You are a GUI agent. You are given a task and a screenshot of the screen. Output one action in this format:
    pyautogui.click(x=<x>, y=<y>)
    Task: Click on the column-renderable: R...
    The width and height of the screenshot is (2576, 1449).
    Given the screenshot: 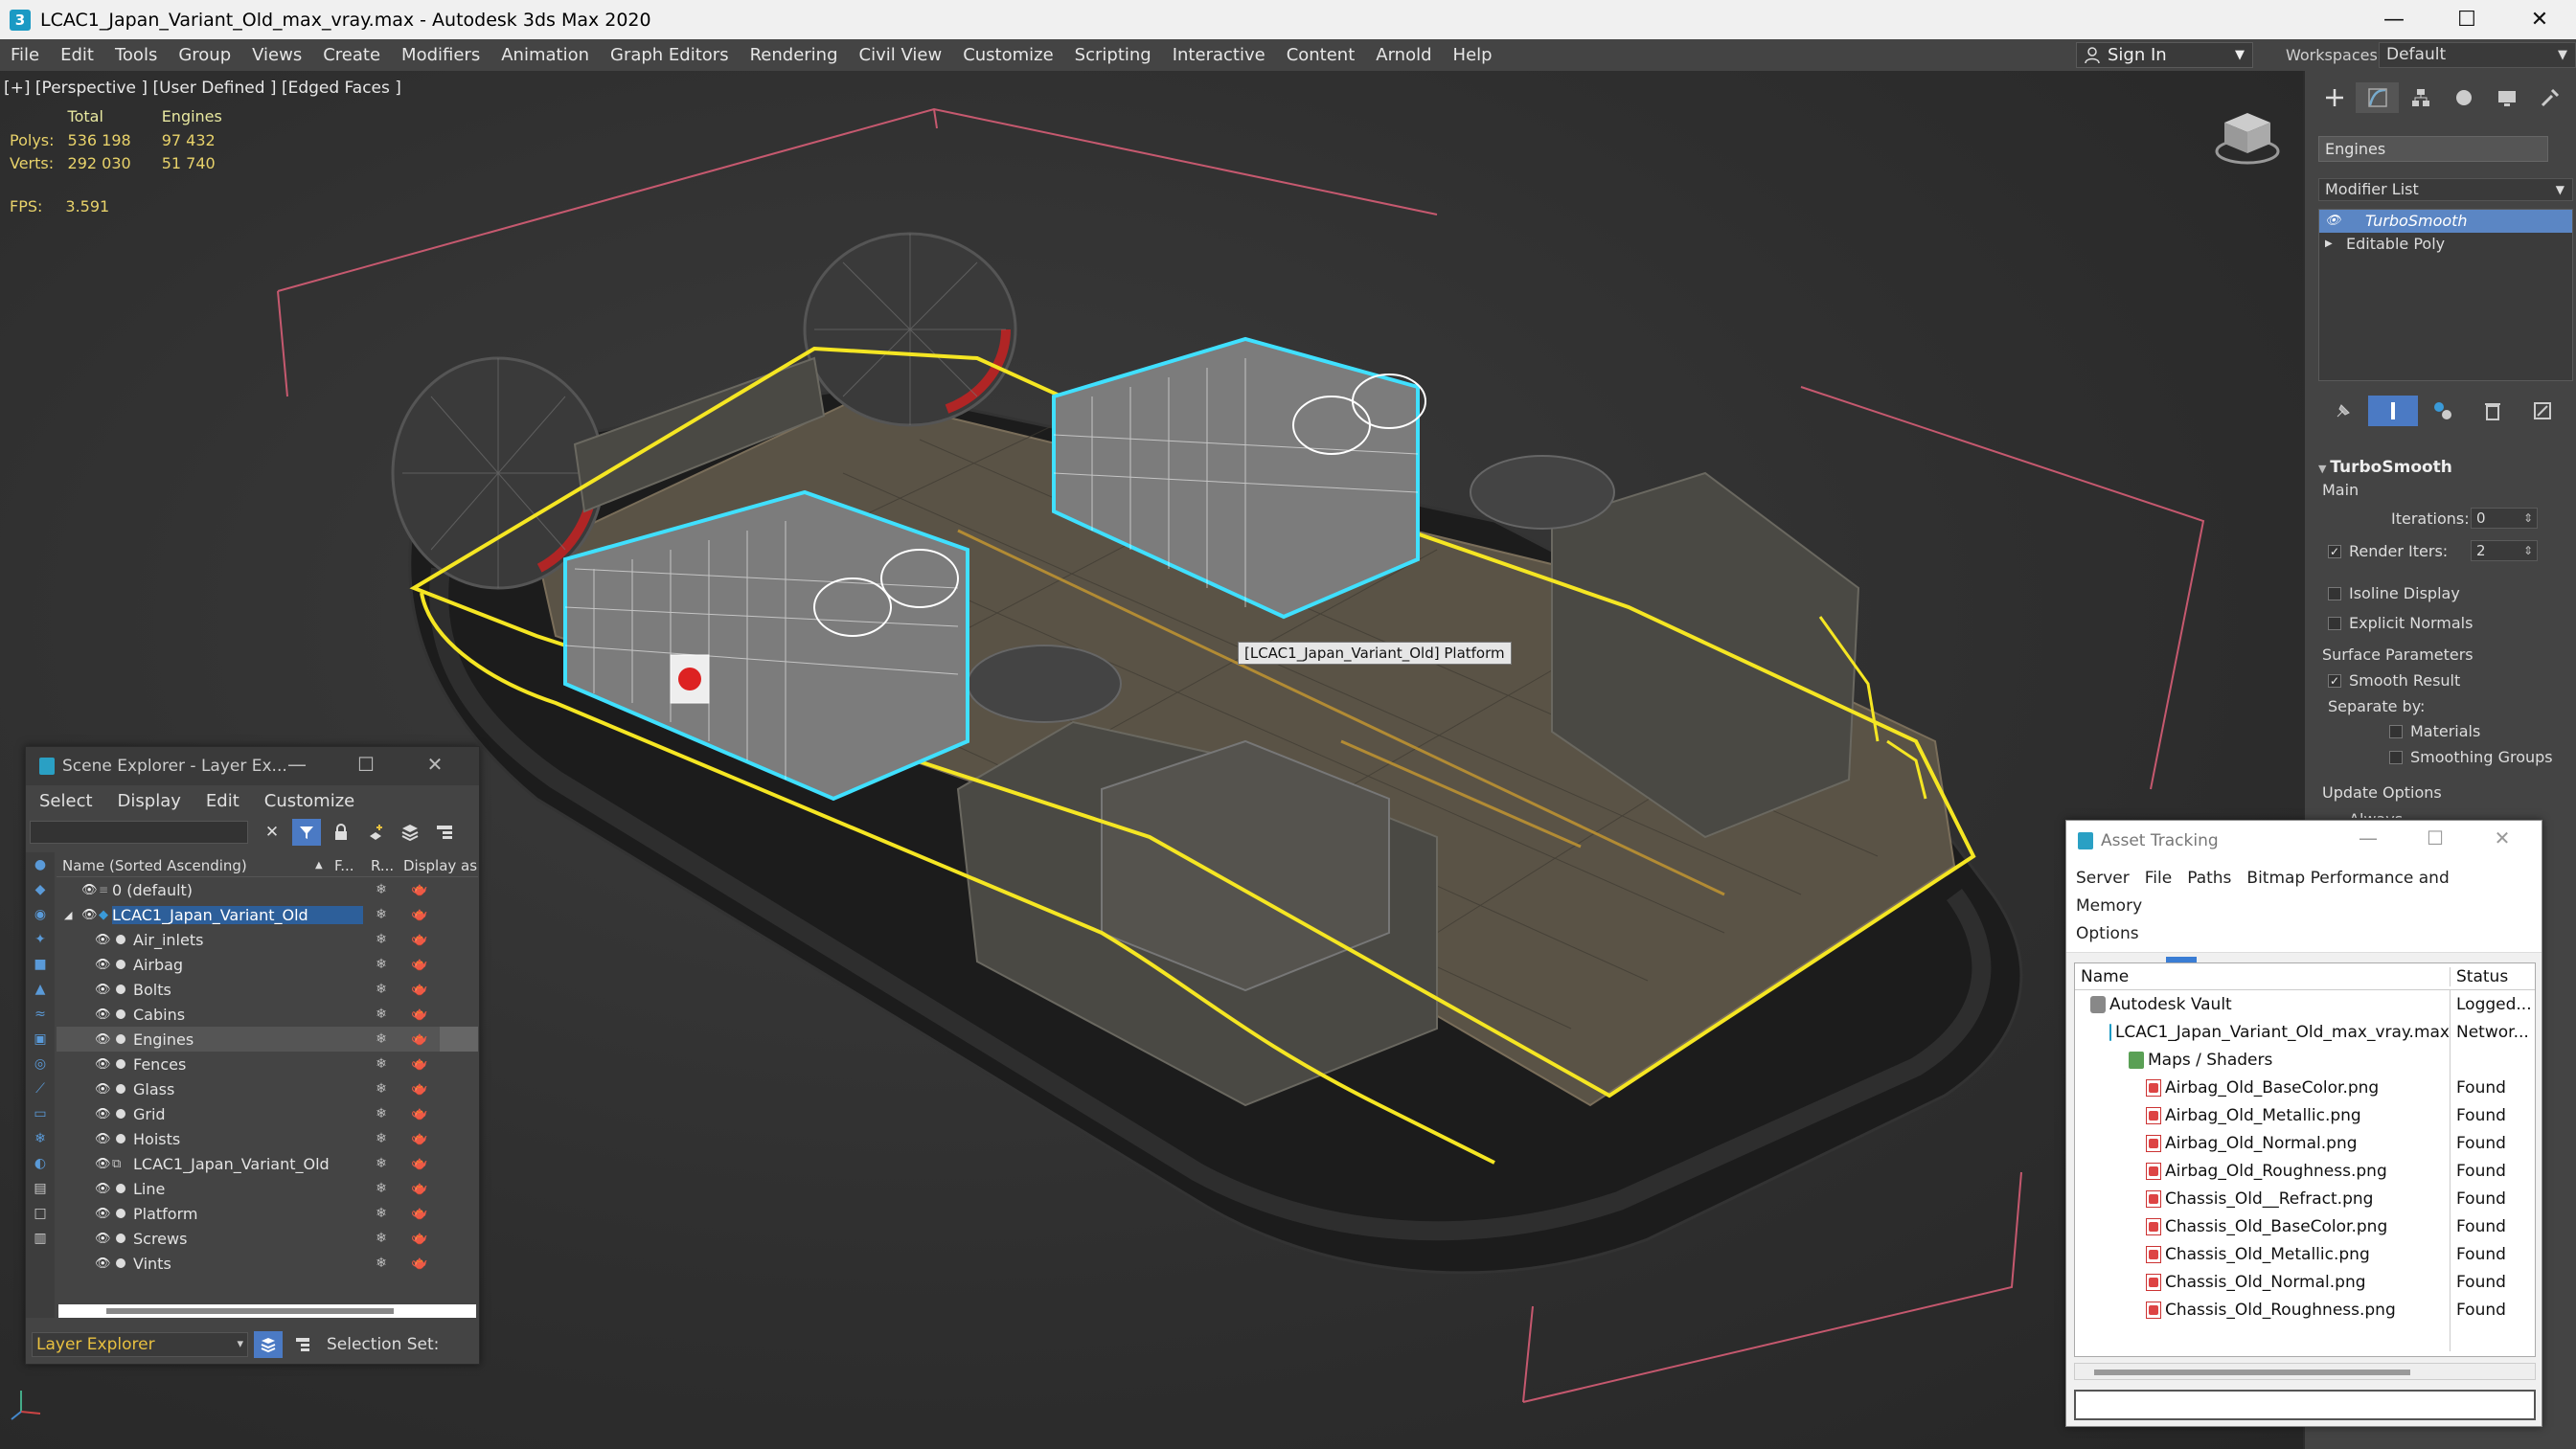 What is the action you would take?
    pyautogui.click(x=387, y=865)
    